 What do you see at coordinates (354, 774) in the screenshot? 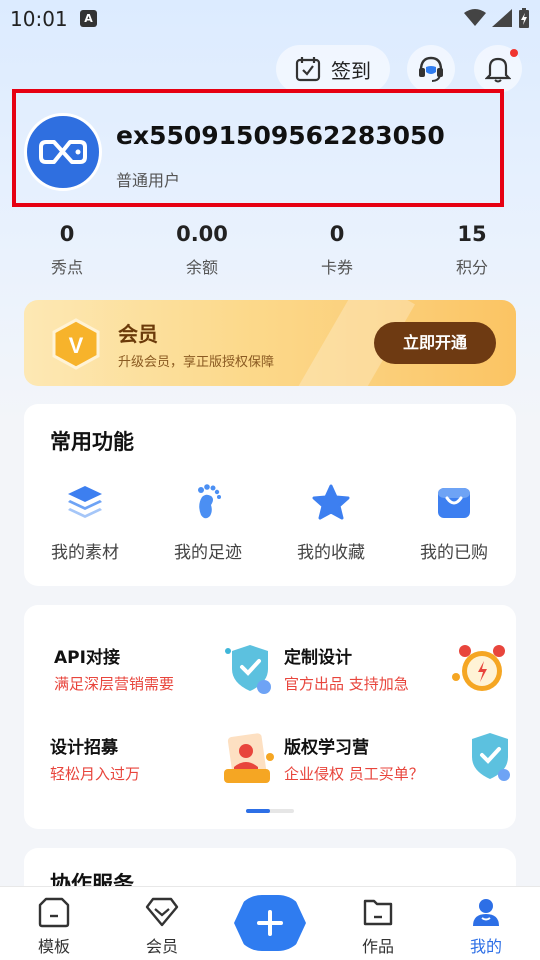
I see `promo-subtitle: 企业侵权 员工买单？` at bounding box center [354, 774].